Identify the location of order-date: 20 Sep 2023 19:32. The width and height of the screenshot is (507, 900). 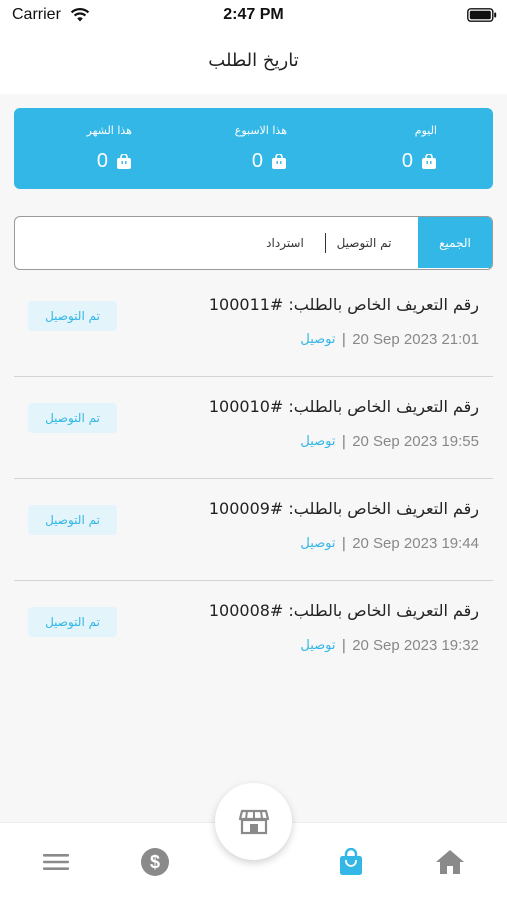
(415, 645).